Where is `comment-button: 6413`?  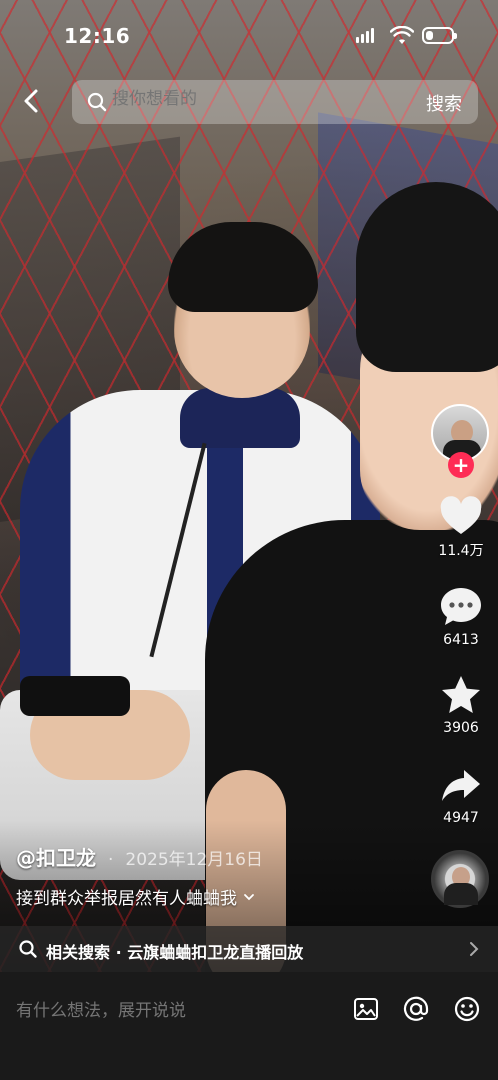
comment-button: 6413 is located at coordinates (461, 617).